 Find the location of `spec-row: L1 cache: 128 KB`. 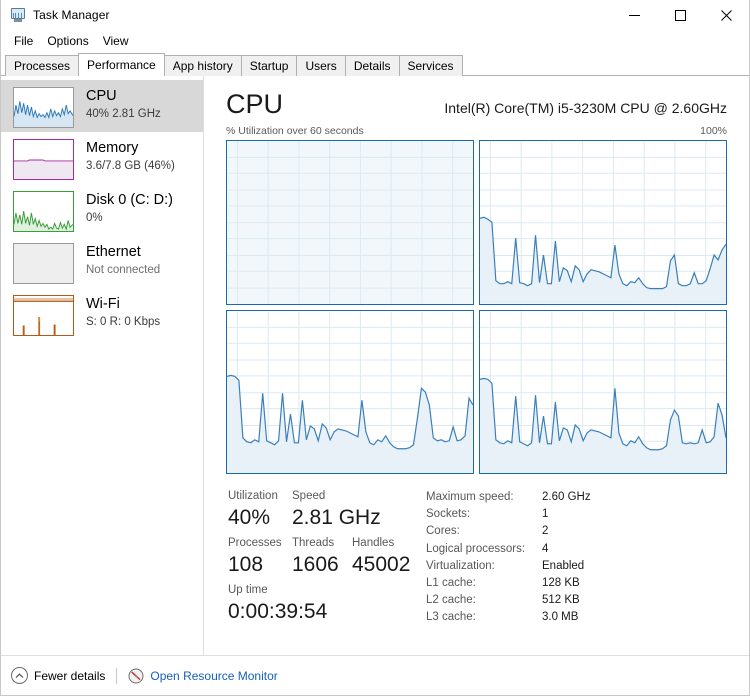

spec-row: L1 cache: 128 KB is located at coordinates (576, 583).